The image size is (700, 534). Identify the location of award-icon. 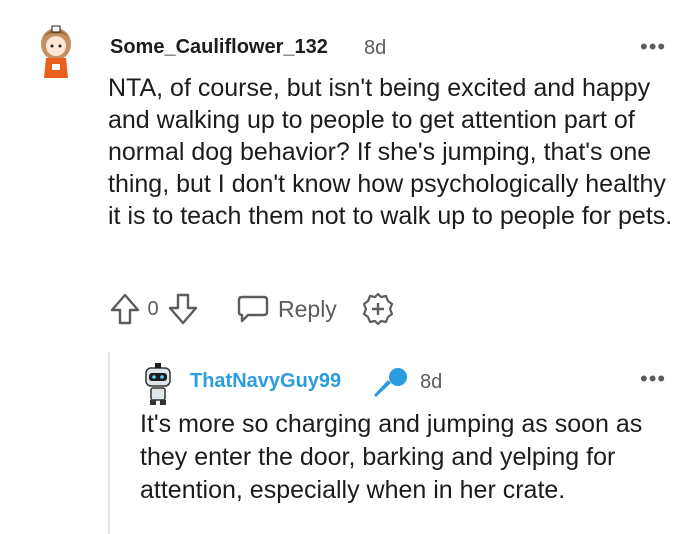
(378, 309).